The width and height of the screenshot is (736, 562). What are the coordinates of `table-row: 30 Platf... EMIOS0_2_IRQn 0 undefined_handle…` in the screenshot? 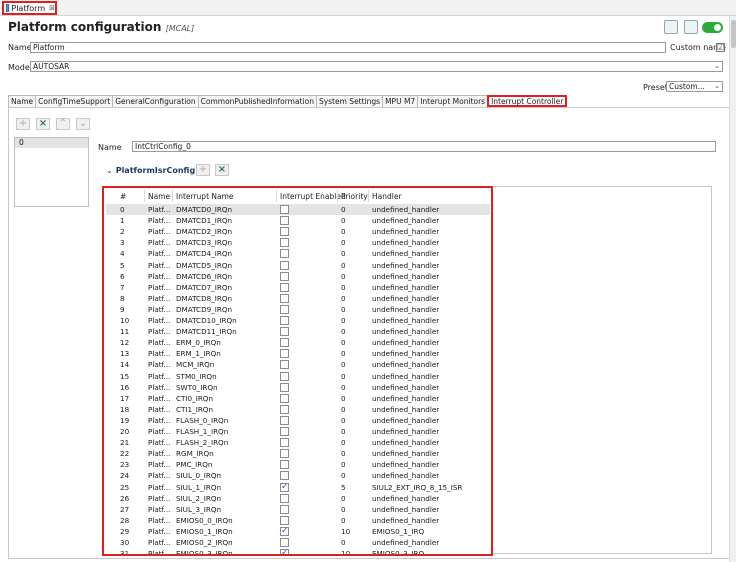 It's located at (298, 542).